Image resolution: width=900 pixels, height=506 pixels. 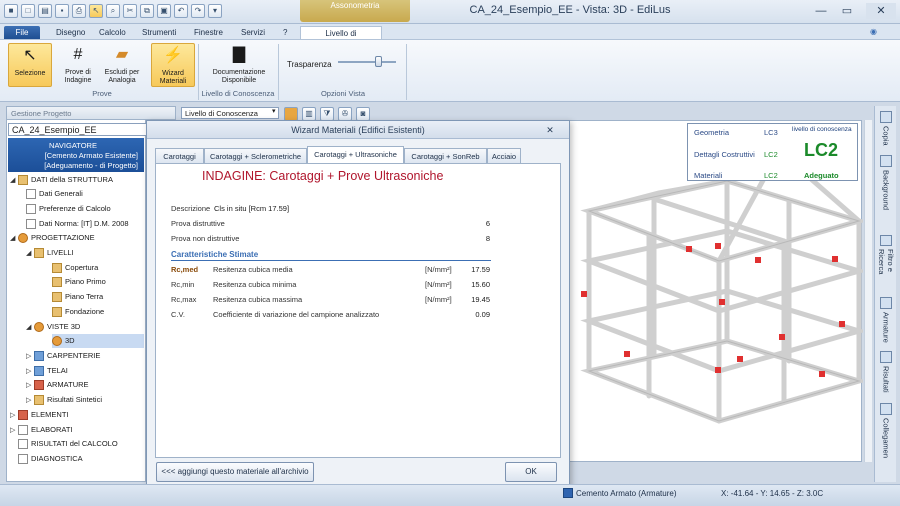 What do you see at coordinates (78, 54) in the screenshot?
I see `grid-icon: #` at bounding box center [78, 54].